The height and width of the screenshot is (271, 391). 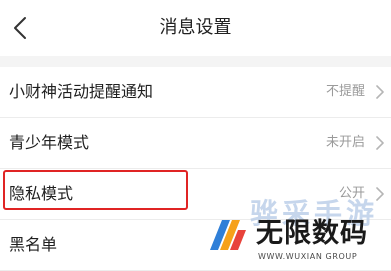 What do you see at coordinates (345, 91) in the screenshot?
I see `setting-value: 不提醒` at bounding box center [345, 91].